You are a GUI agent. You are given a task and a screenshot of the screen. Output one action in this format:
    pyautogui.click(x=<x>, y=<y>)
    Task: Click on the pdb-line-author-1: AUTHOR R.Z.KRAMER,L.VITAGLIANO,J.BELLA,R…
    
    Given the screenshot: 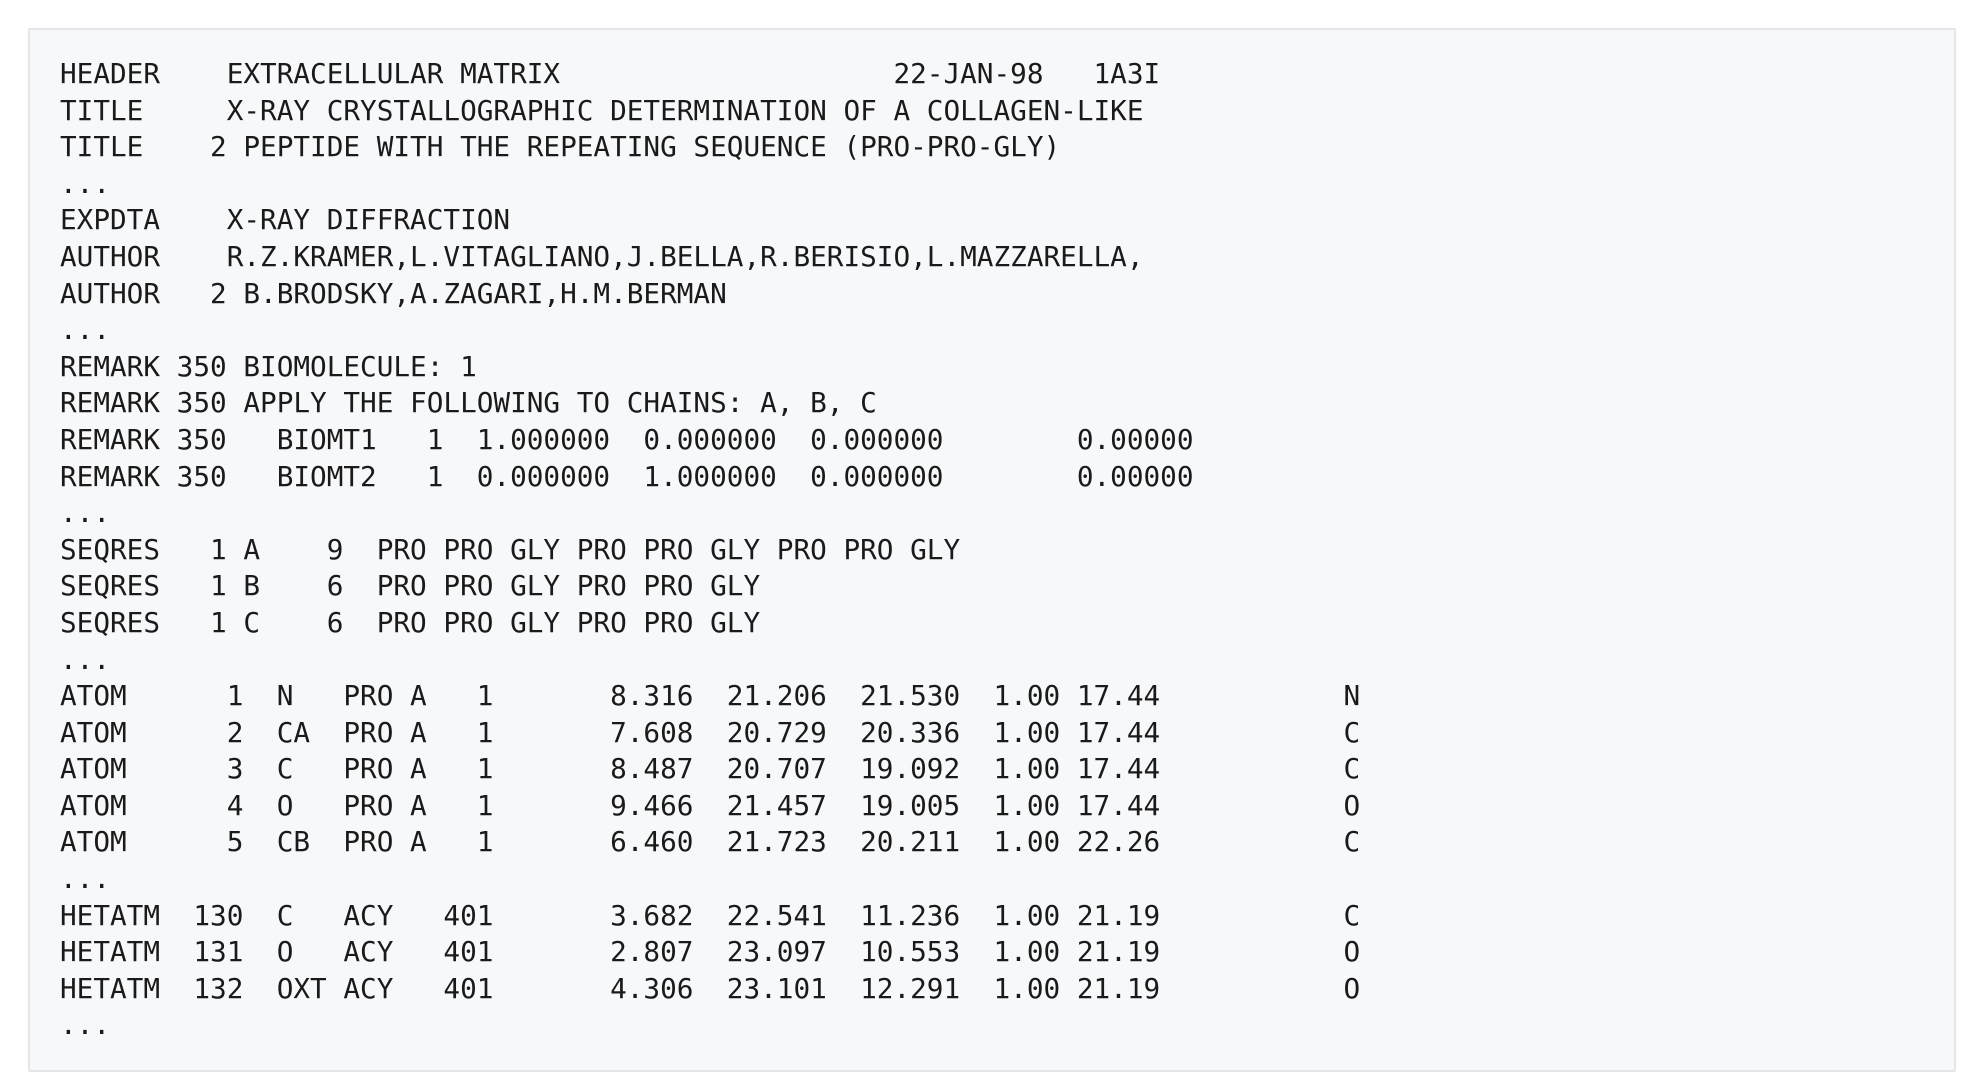 What is the action you would take?
    pyautogui.click(x=602, y=256)
    